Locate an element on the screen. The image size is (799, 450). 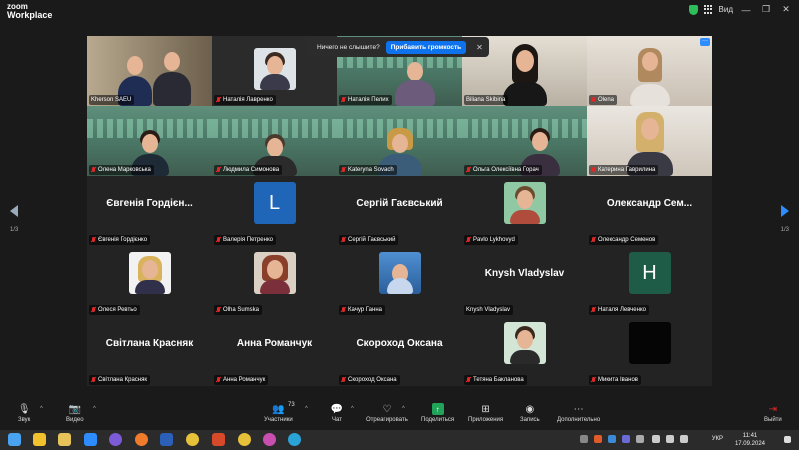
minimize-icon: — is located at coordinates (746, 10).